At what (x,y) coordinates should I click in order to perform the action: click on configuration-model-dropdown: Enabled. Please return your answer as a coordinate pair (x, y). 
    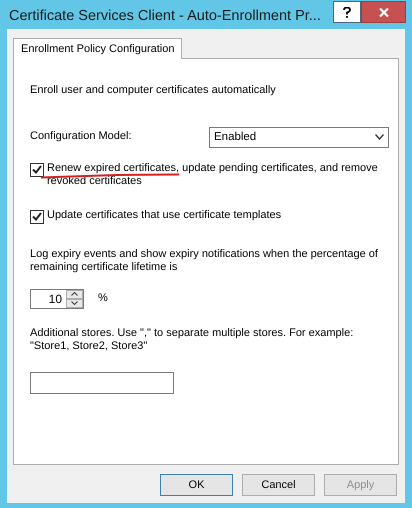
    Looking at the image, I should click on (299, 137).